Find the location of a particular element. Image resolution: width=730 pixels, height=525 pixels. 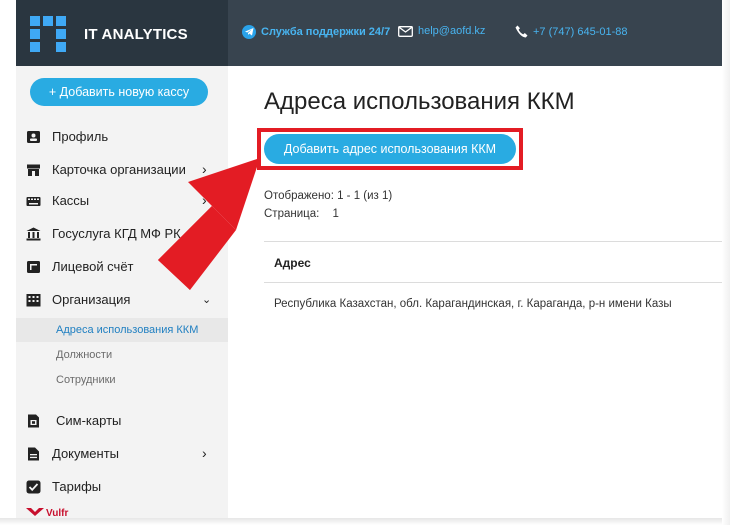

page-label: Страница: is located at coordinates (292, 214).